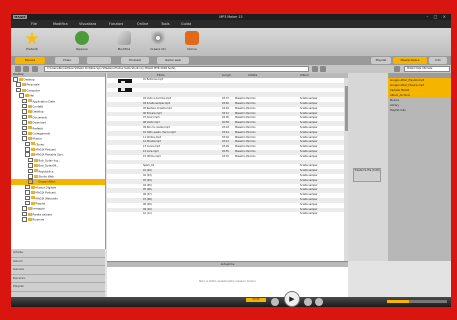 The width and height of the screenshot is (457, 320). I want to click on toolbar-rippare-button: Rippare, so click(82, 42).